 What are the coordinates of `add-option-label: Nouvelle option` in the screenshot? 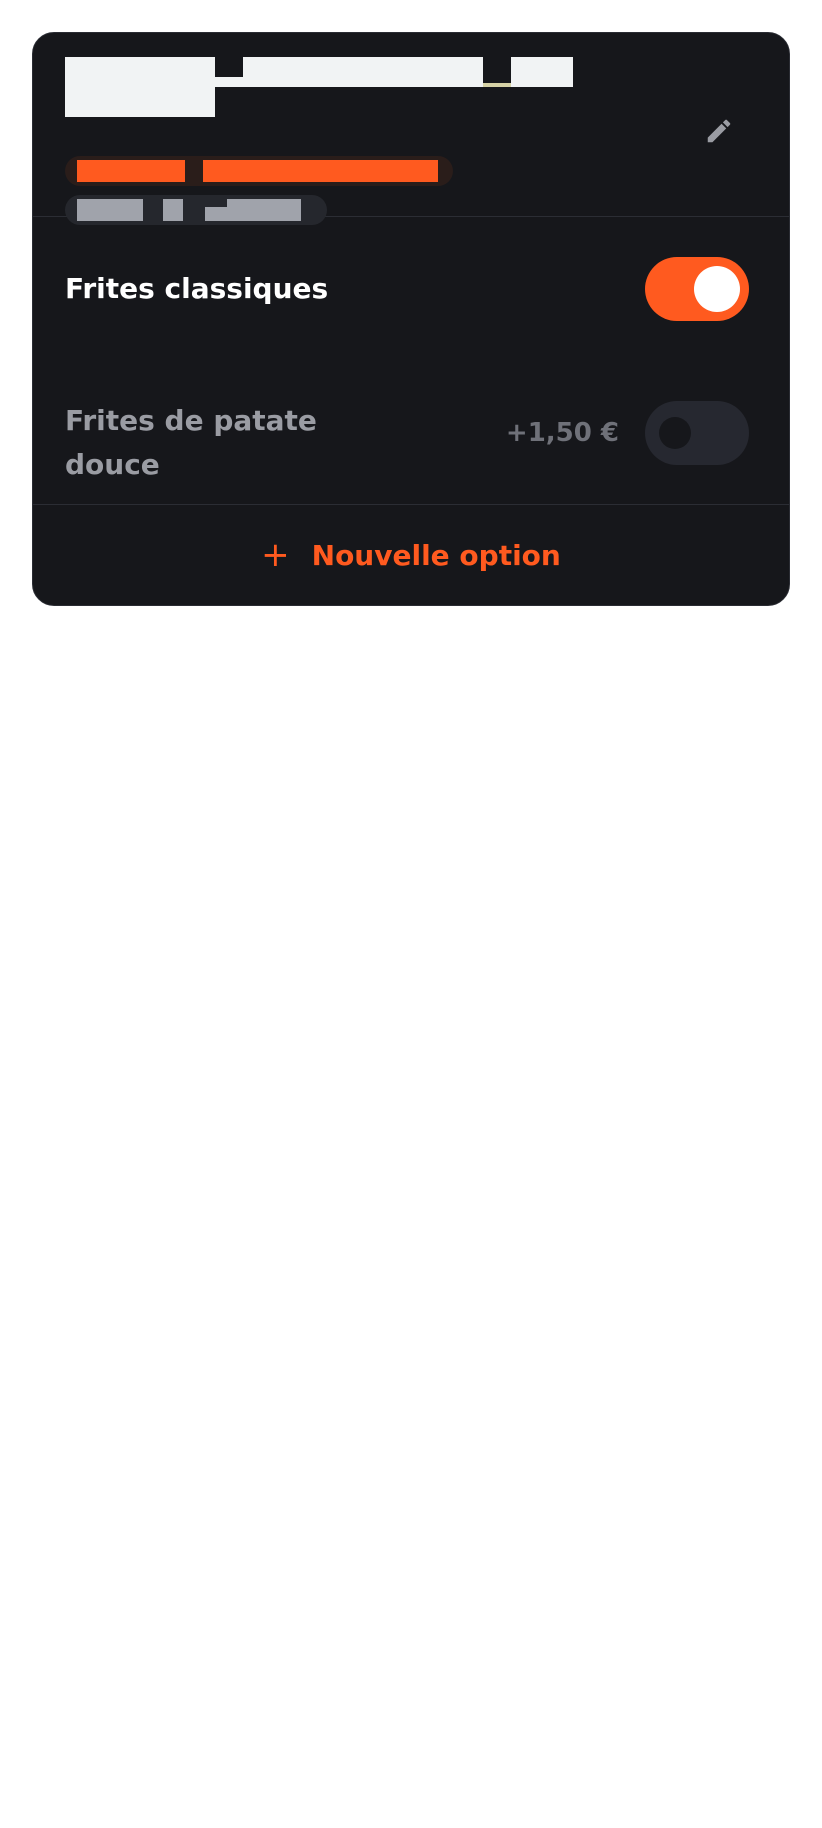 It's located at (436, 555).